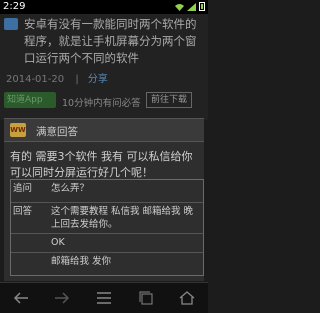 This screenshot has width=320, height=313. I want to click on menu-icon, so click(103, 298).